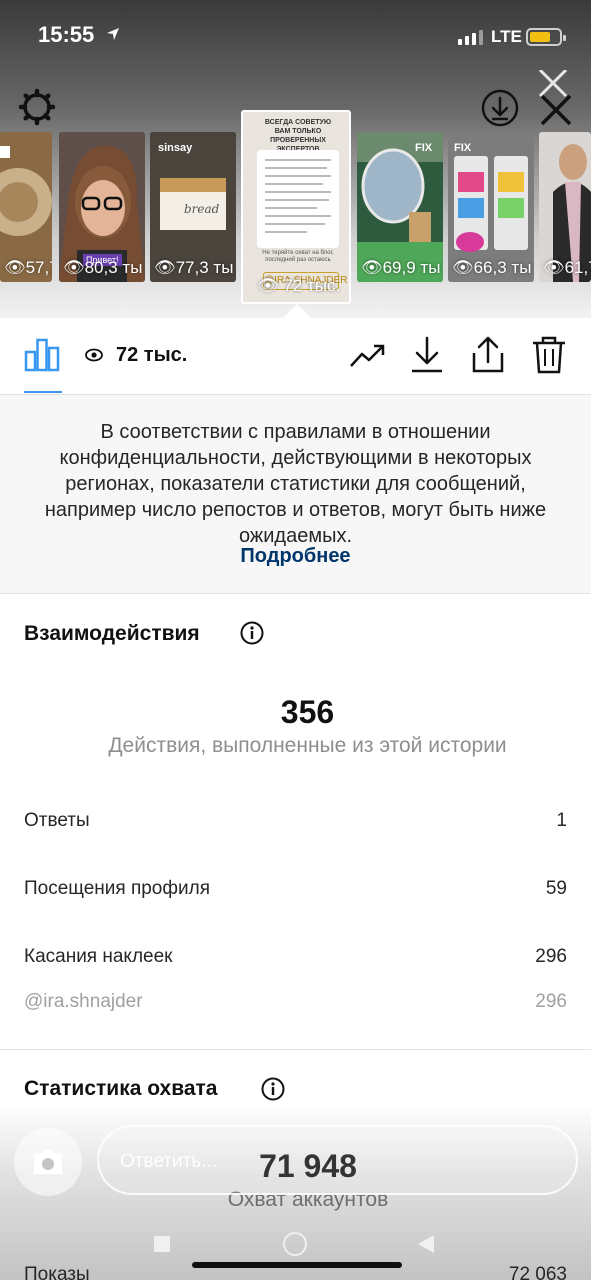 The width and height of the screenshot is (591, 1280). I want to click on metric-label-replies: Ответы, so click(57, 820).